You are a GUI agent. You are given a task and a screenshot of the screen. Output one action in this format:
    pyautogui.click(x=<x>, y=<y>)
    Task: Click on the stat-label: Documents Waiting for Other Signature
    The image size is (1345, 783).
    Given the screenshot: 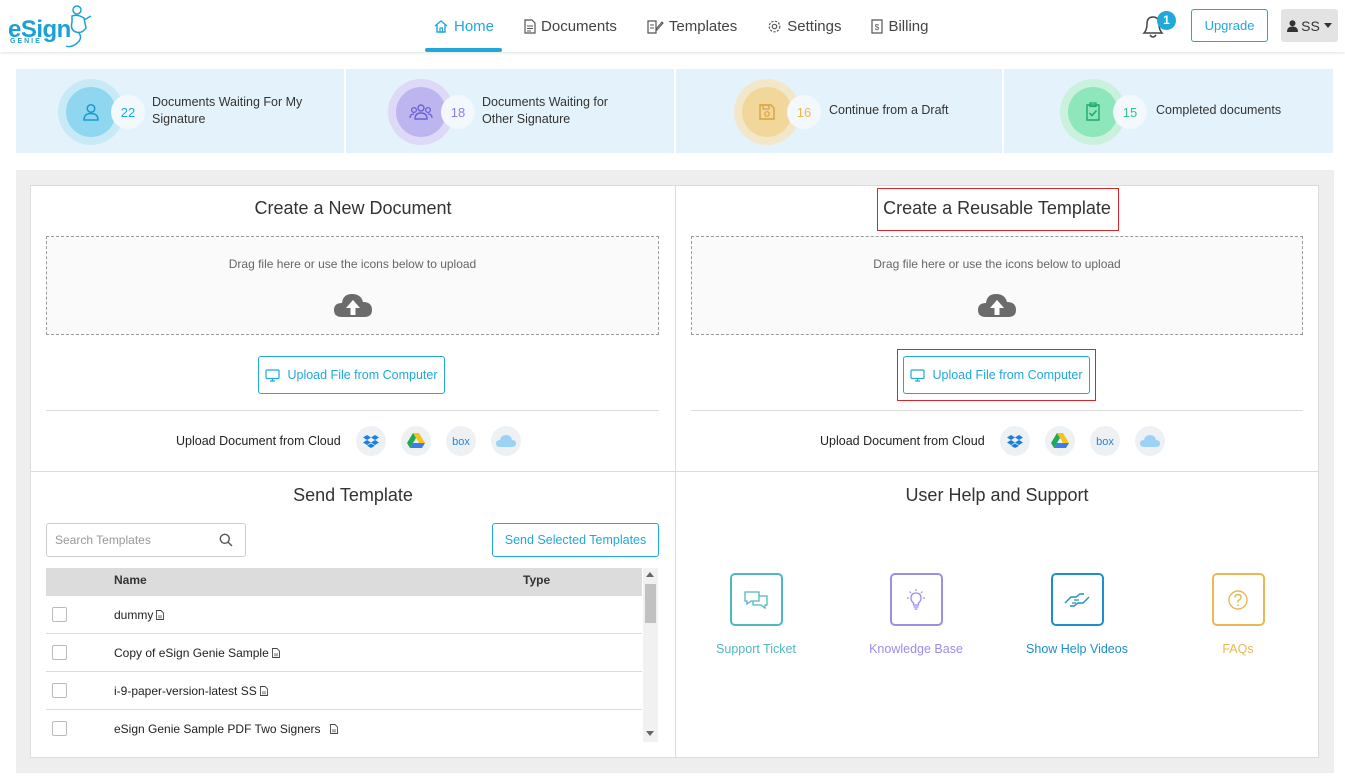 What is the action you would take?
    pyautogui.click(x=545, y=111)
    